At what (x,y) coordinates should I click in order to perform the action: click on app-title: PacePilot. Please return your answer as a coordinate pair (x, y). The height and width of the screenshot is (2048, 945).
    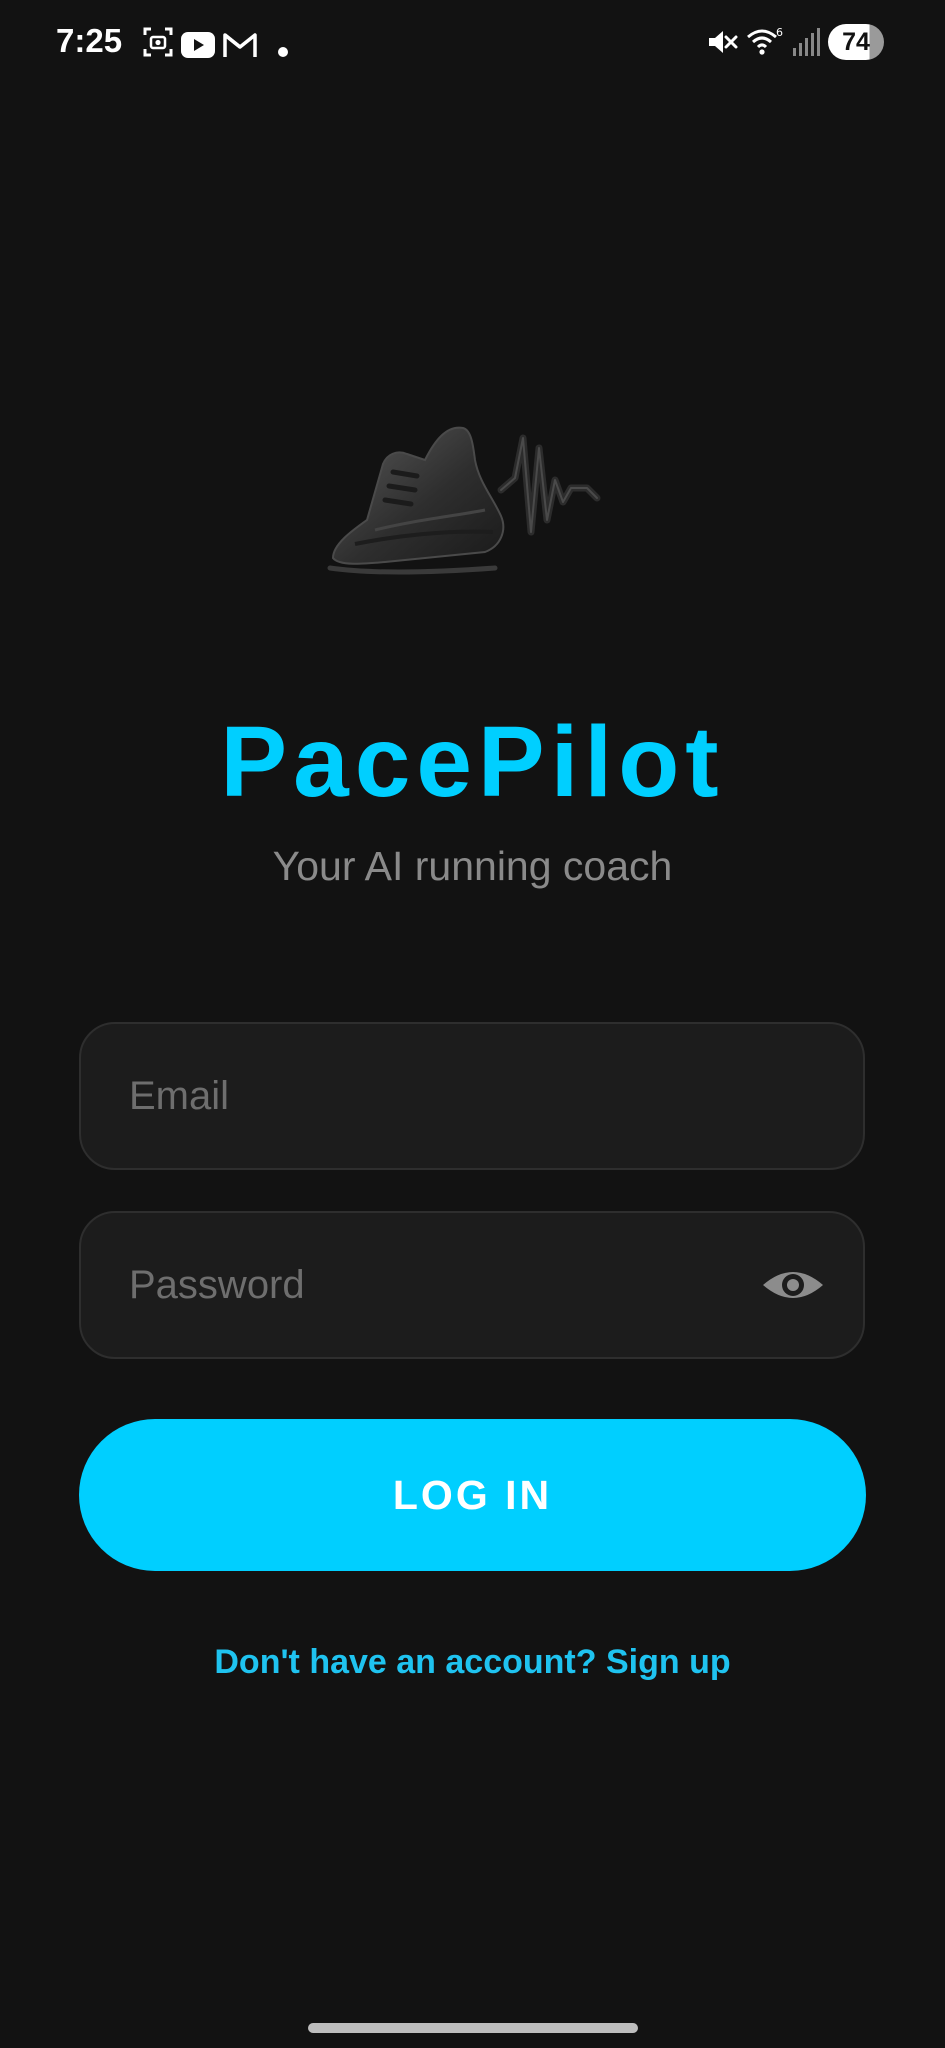
    Looking at the image, I should click on (472, 762).